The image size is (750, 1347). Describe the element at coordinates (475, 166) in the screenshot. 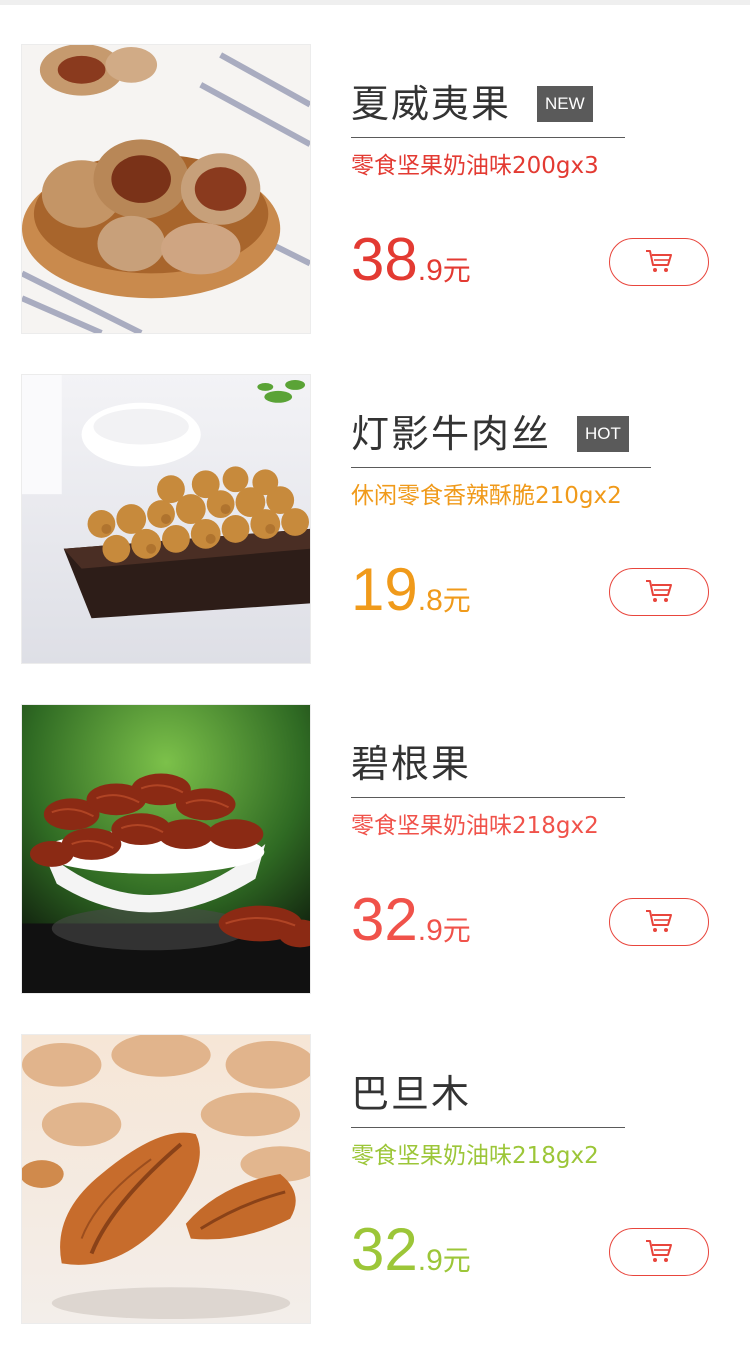

I see `product-description: 零食坚果奶油味200gx3` at that location.